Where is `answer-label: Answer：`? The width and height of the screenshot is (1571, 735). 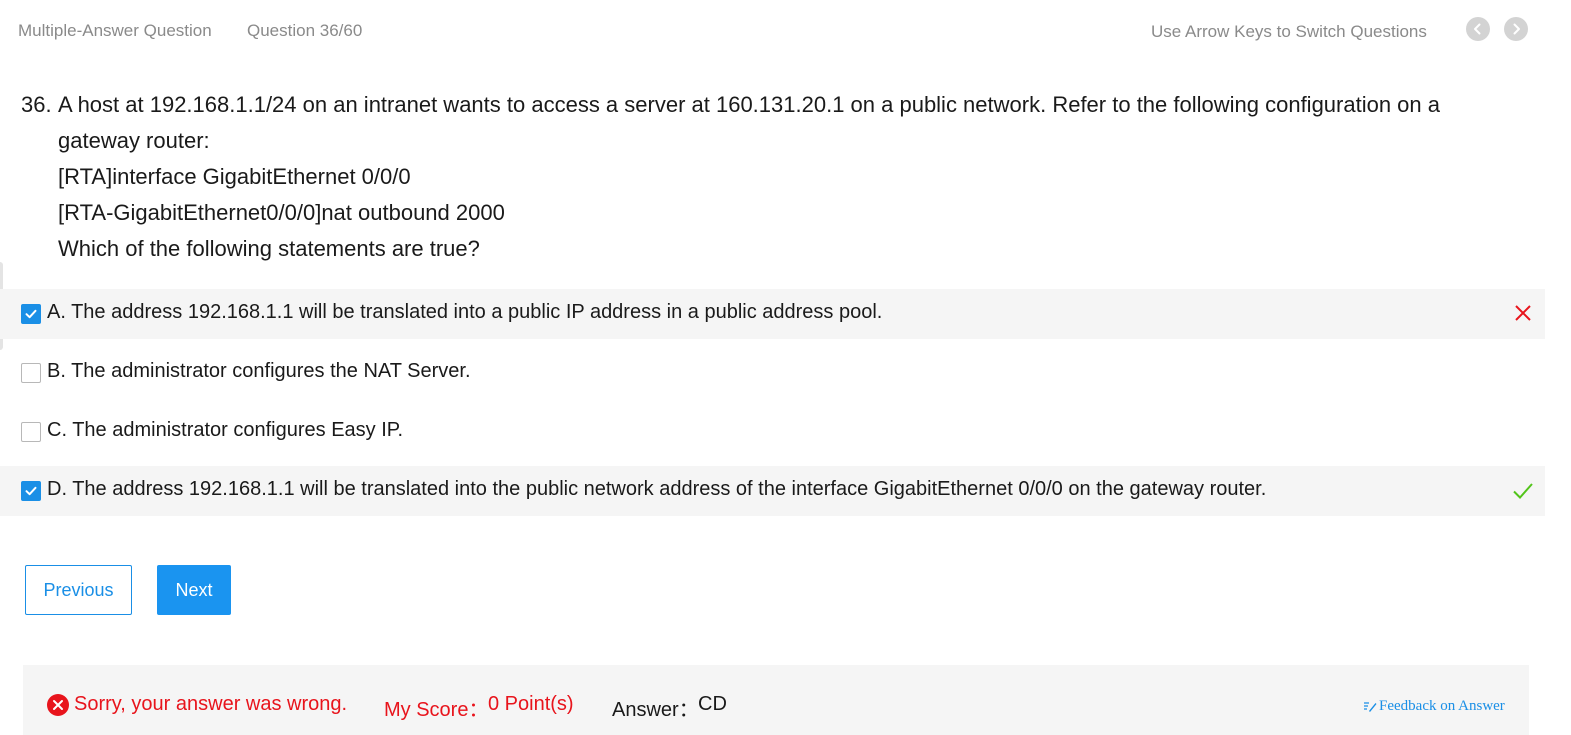
answer-label: Answer： is located at coordinates (655, 710).